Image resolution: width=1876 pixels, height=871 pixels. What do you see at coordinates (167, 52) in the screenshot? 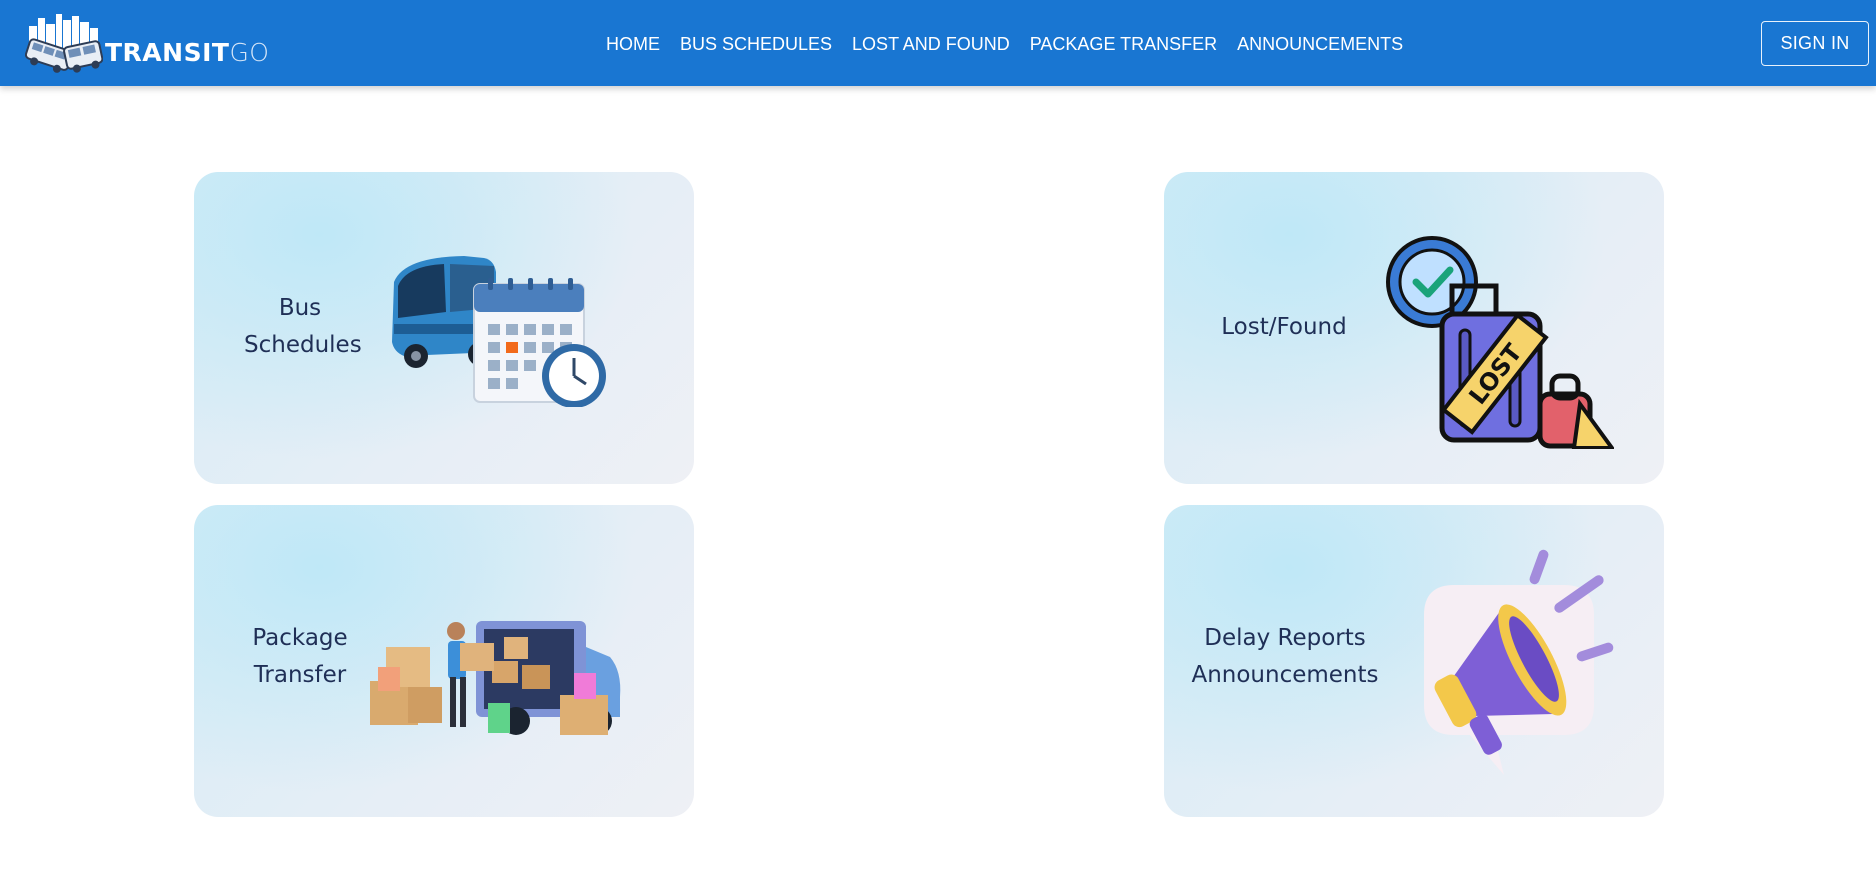
I see `brand-name-bold: TRANSIT` at bounding box center [167, 52].